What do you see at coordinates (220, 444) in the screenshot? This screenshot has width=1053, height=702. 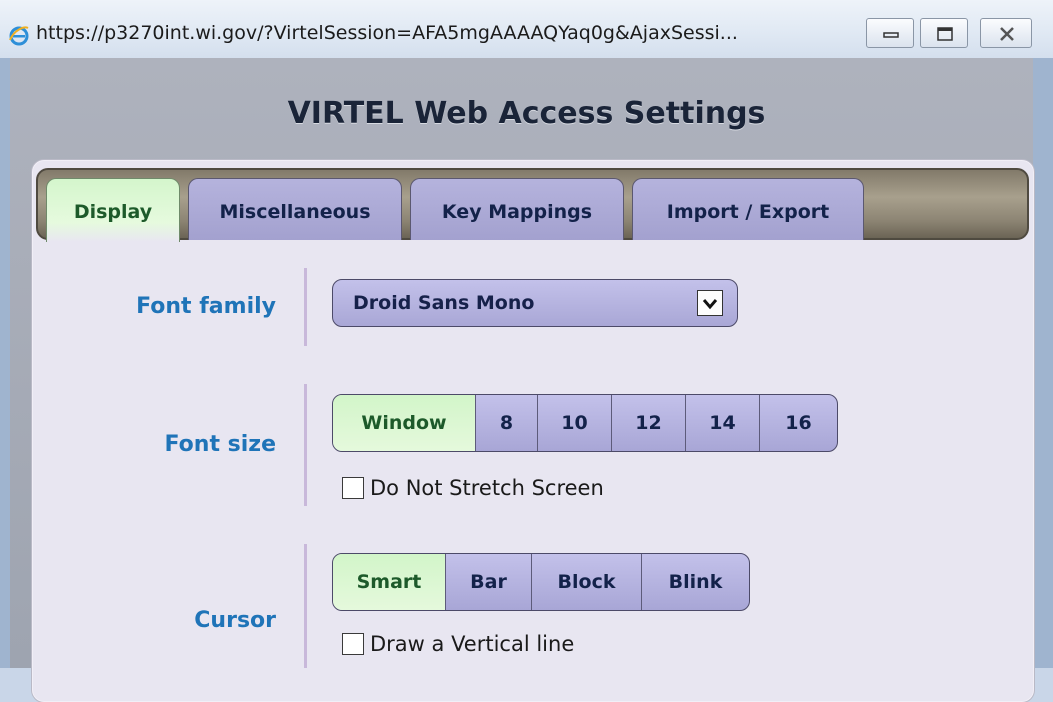 I see `font-size-label: Font size` at bounding box center [220, 444].